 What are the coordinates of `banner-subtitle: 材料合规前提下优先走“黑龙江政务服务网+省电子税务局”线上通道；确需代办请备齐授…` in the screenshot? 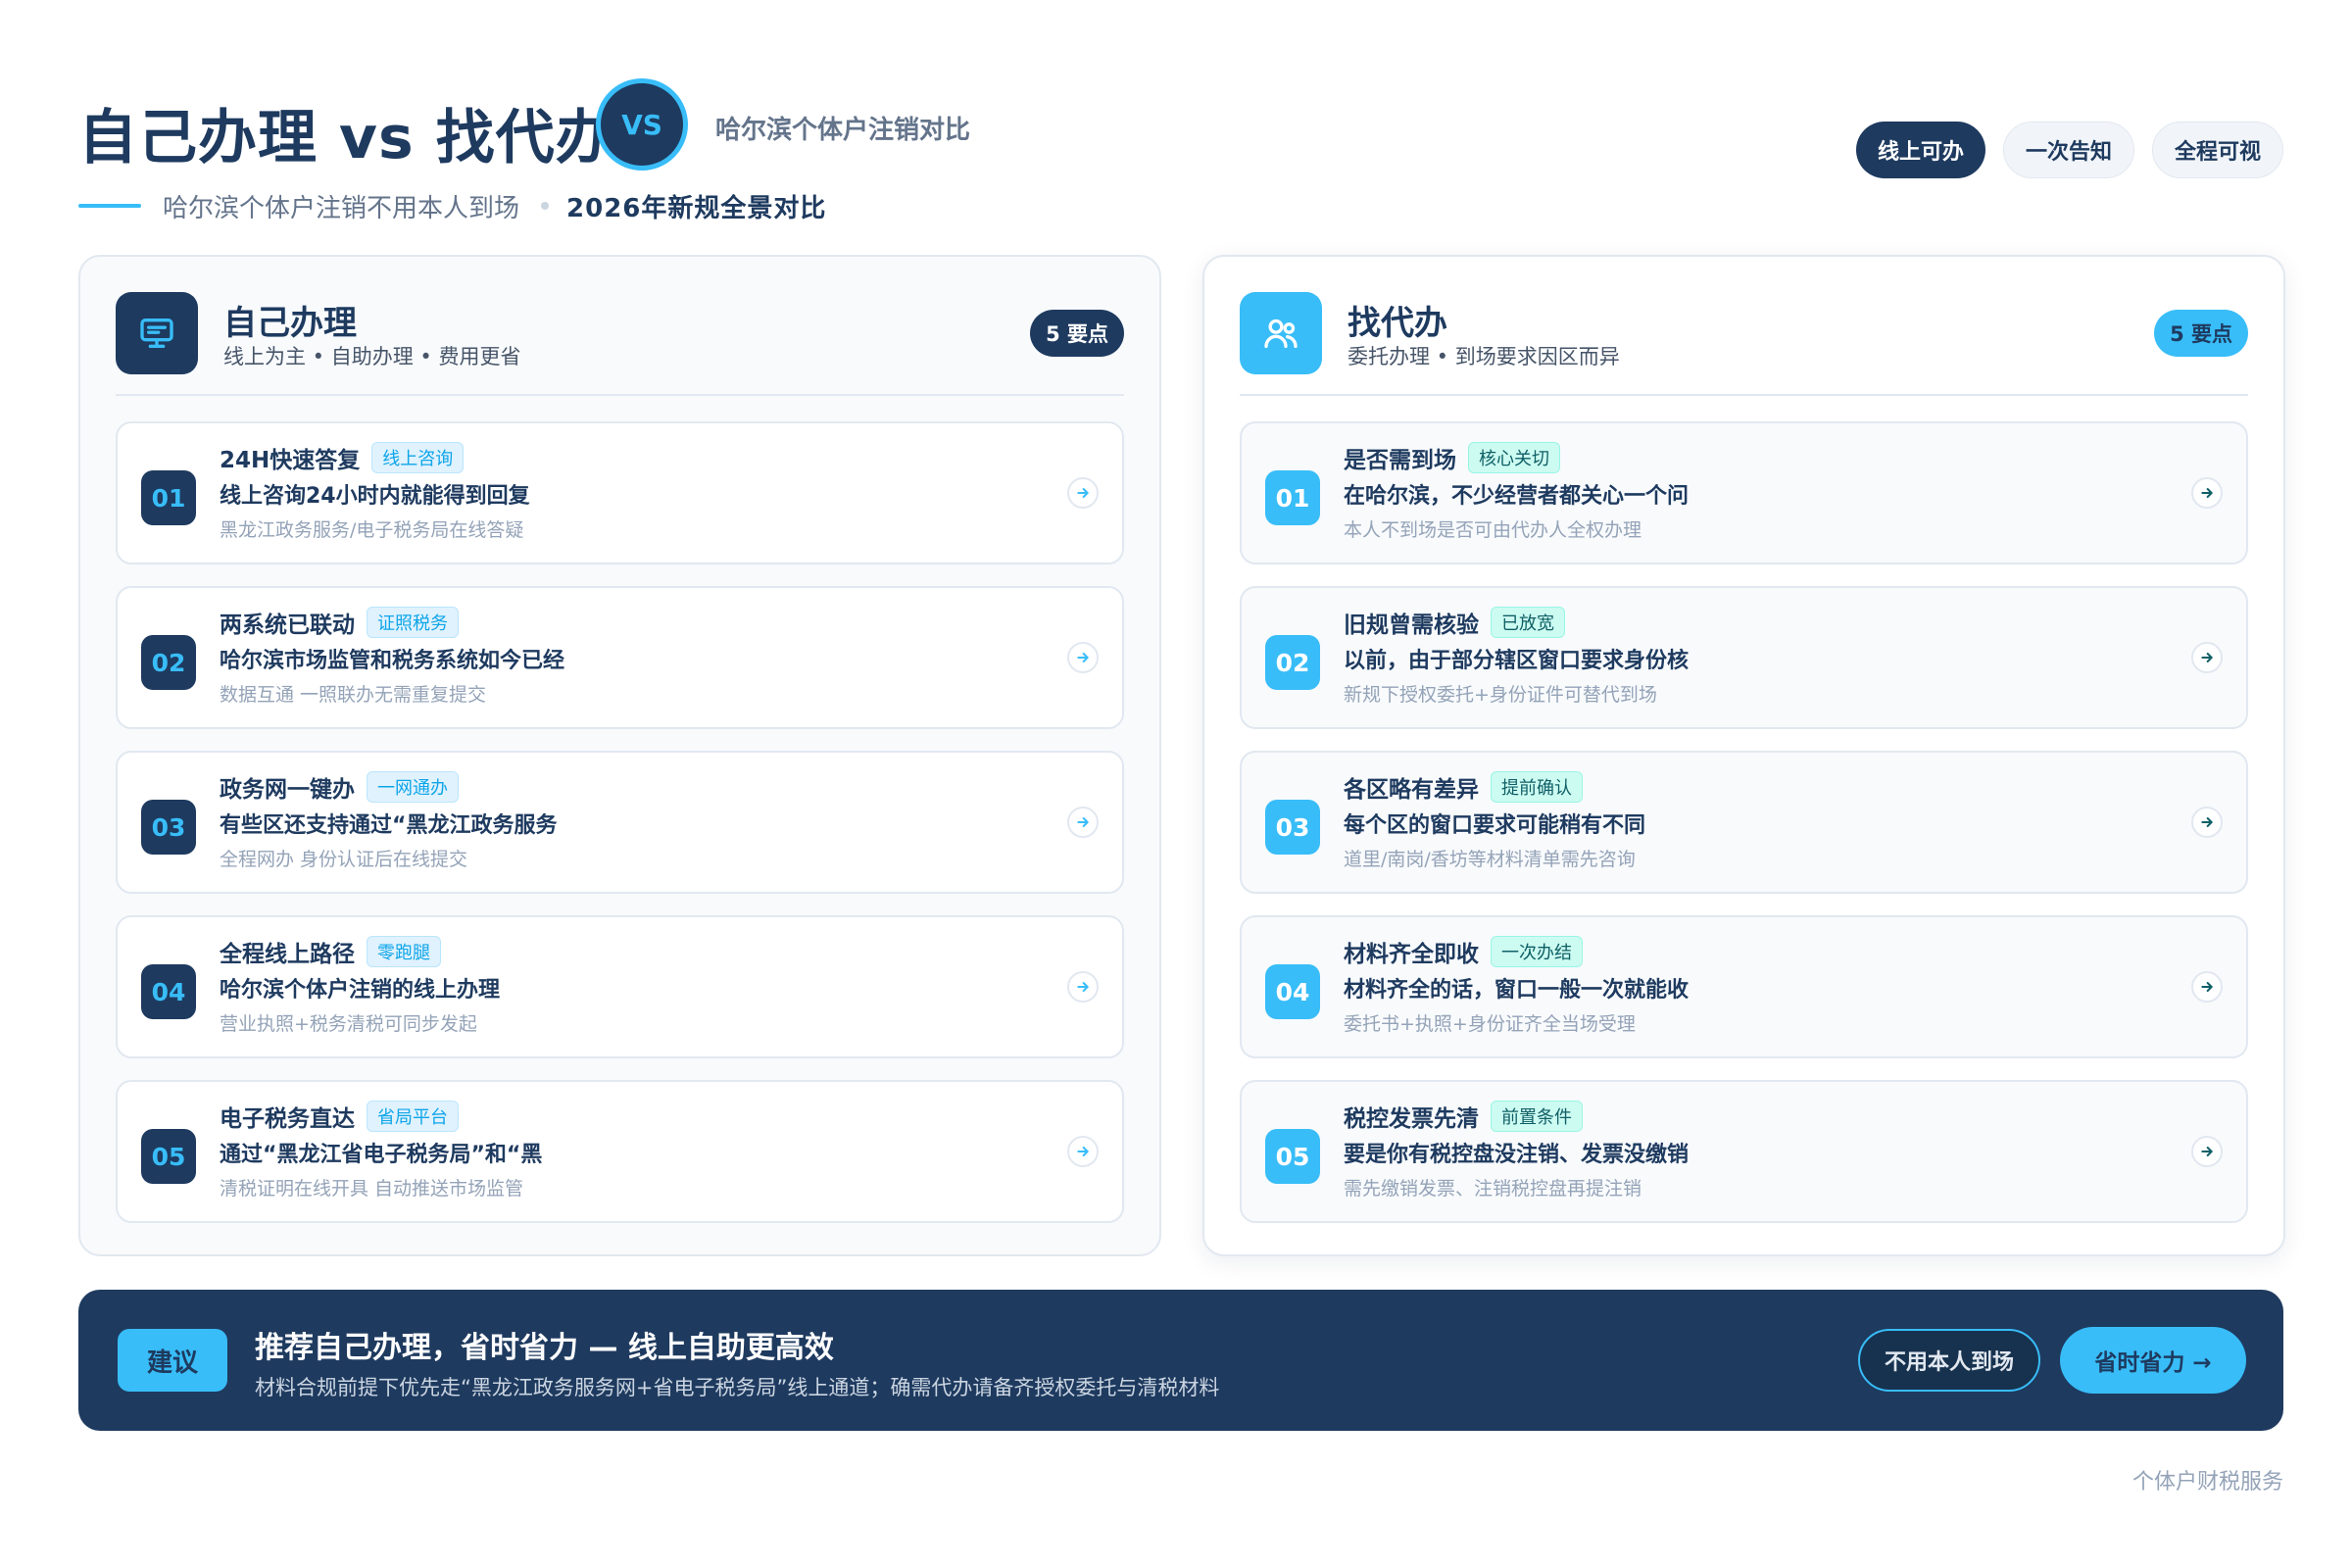 It's located at (737, 1387).